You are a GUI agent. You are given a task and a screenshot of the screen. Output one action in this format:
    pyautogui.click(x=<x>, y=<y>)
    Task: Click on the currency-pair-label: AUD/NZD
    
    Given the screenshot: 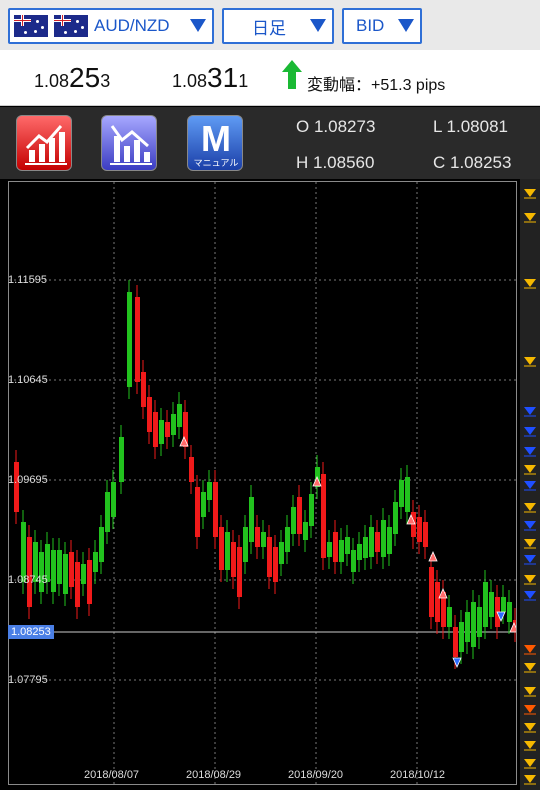 What is the action you would take?
    pyautogui.click(x=132, y=25)
    